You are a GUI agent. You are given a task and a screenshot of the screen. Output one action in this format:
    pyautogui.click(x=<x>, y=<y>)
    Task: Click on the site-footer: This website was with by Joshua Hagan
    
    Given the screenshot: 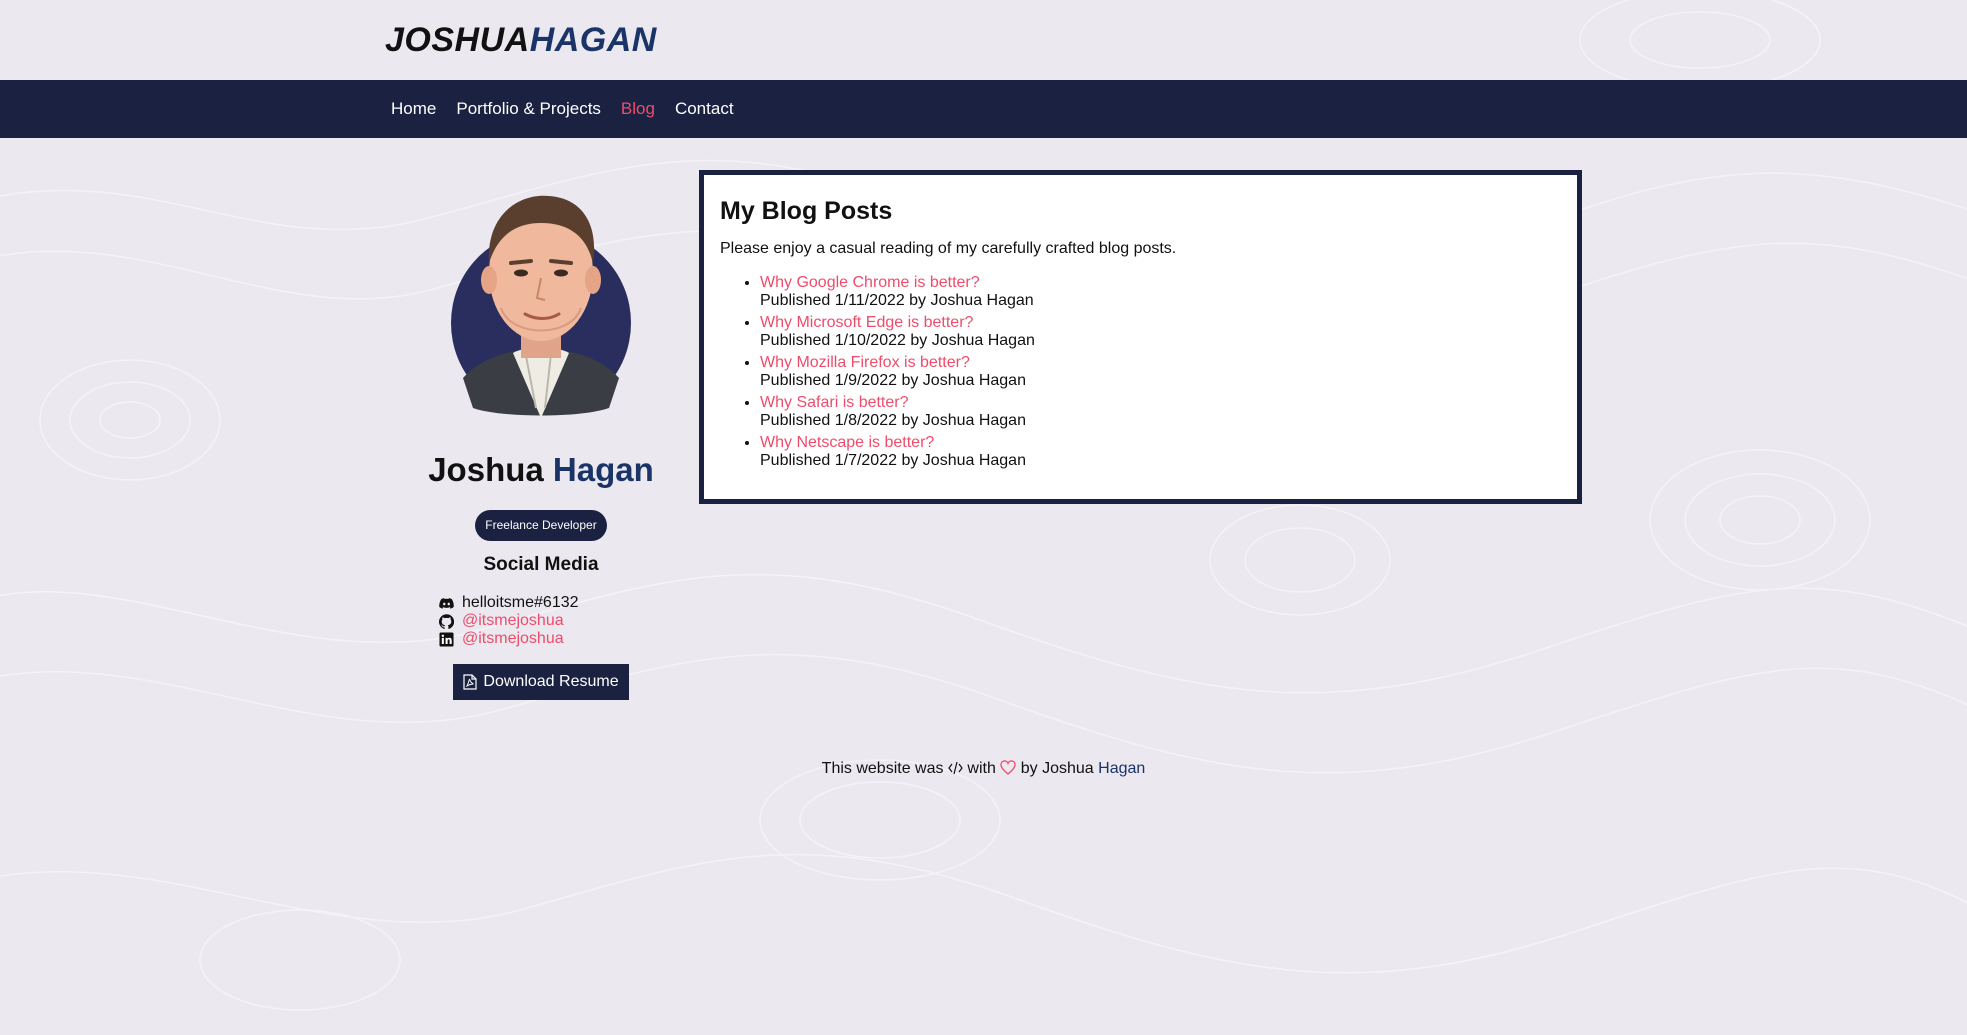 What is the action you would take?
    pyautogui.click(x=983, y=769)
    